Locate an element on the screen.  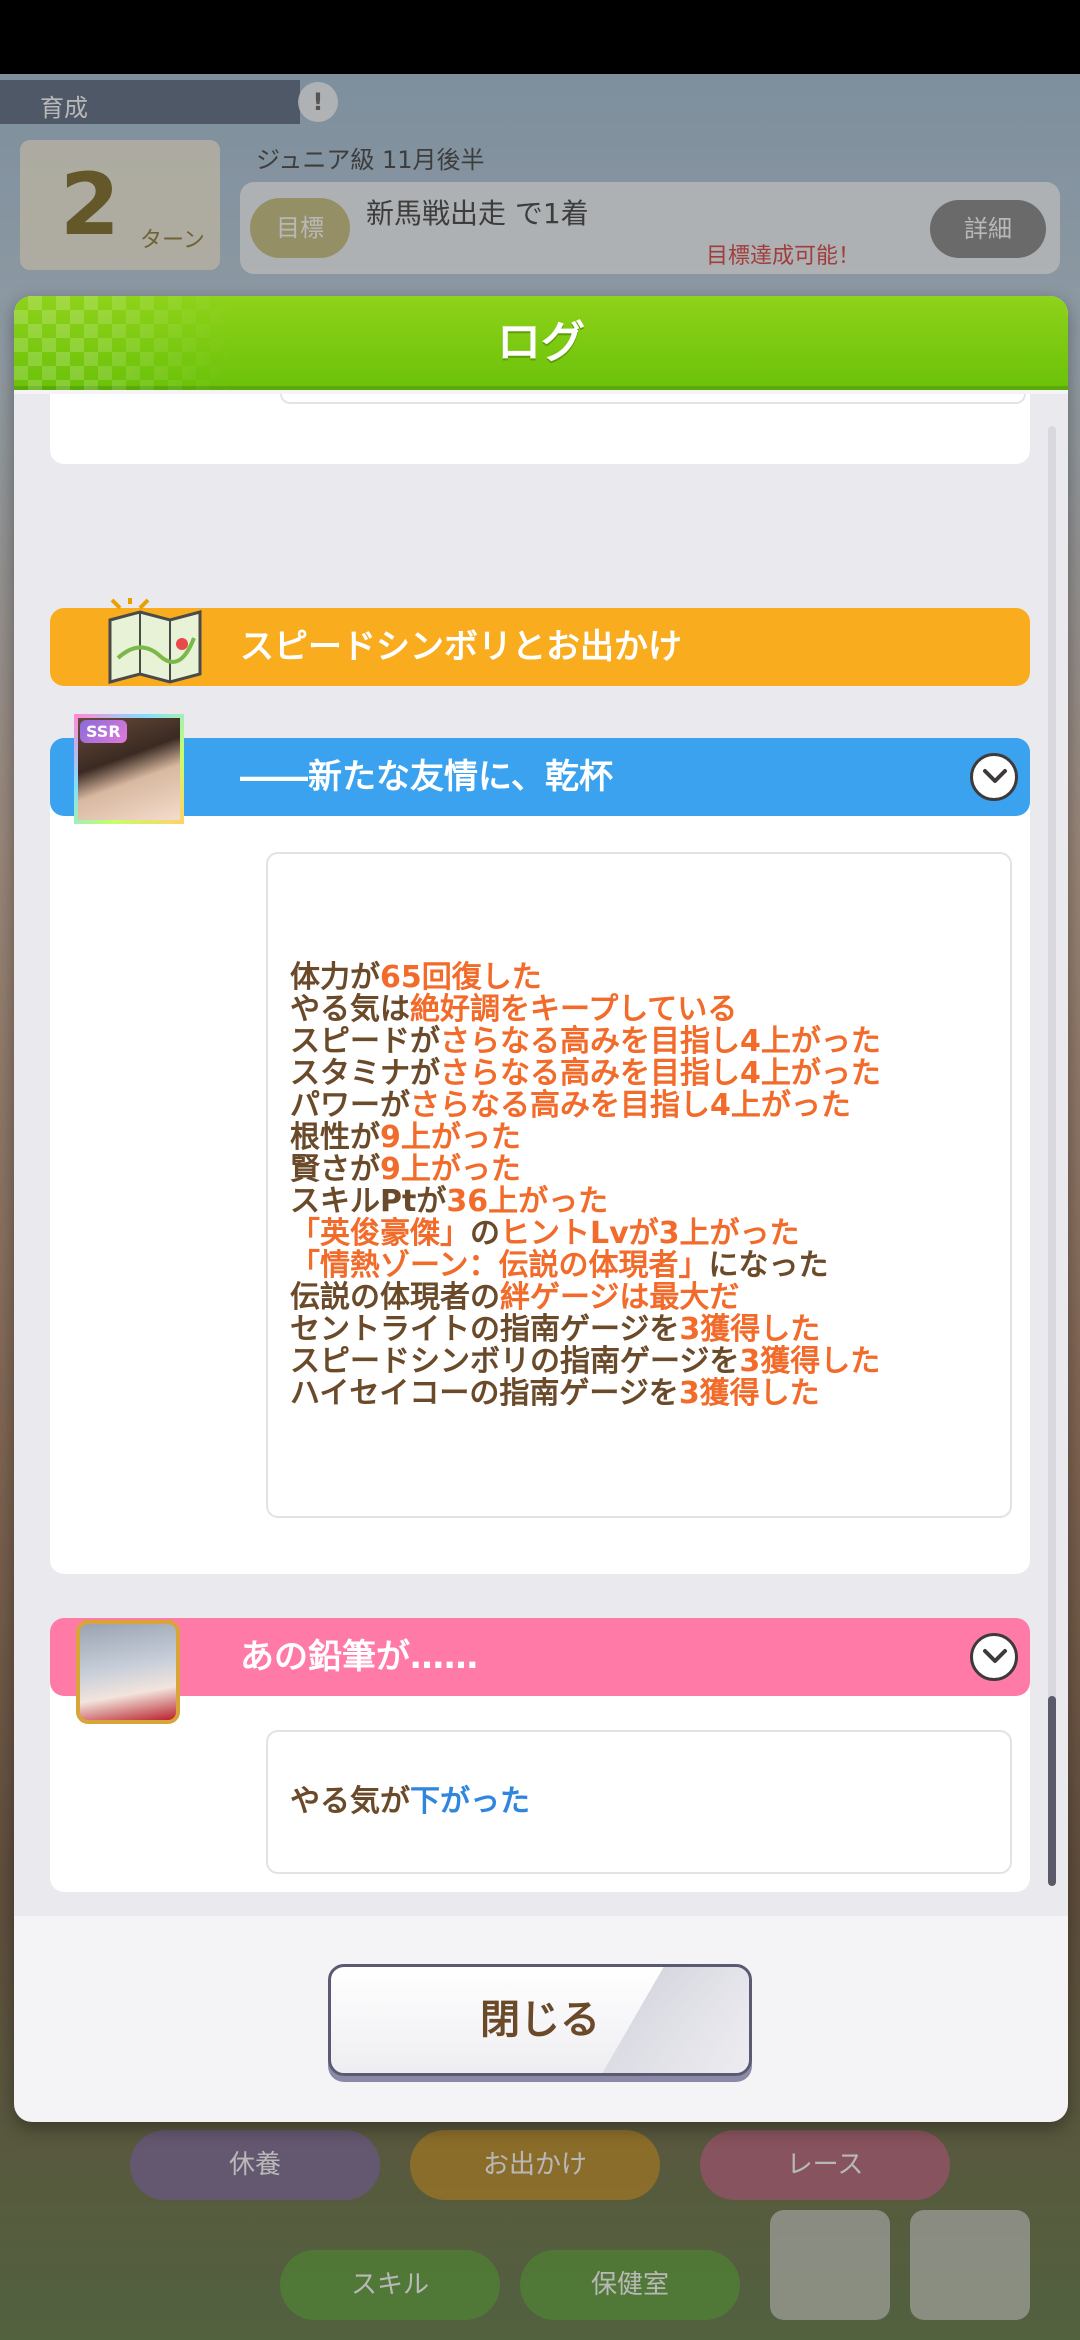
log-line: スキルPtが36上がった is located at coordinates (650, 1202).